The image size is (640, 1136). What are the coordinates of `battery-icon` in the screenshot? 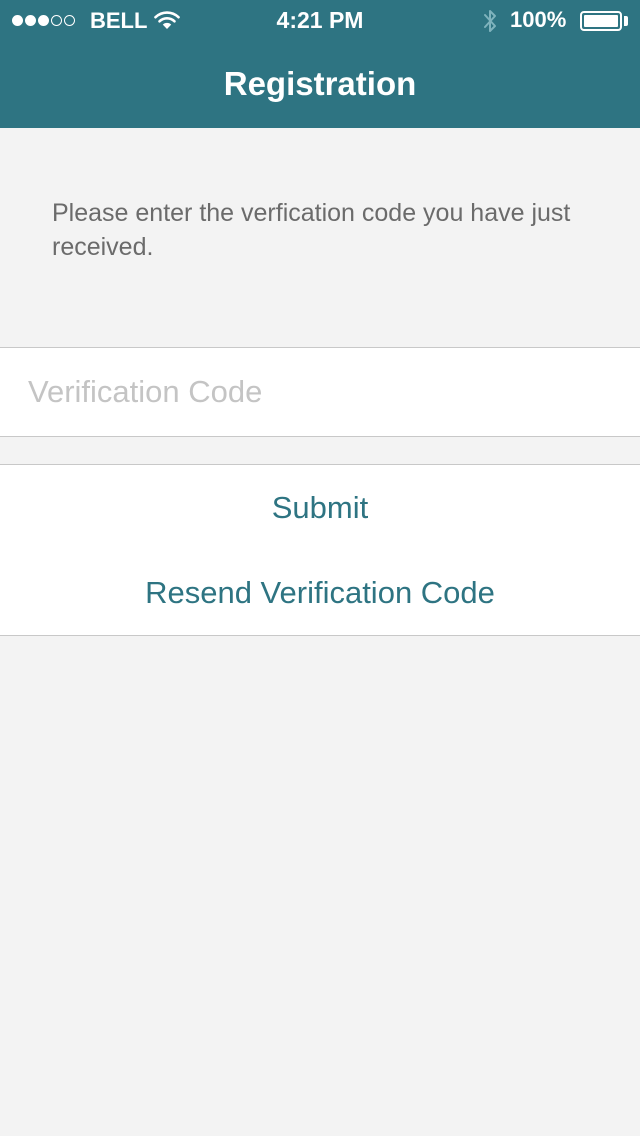 It's located at (601, 21).